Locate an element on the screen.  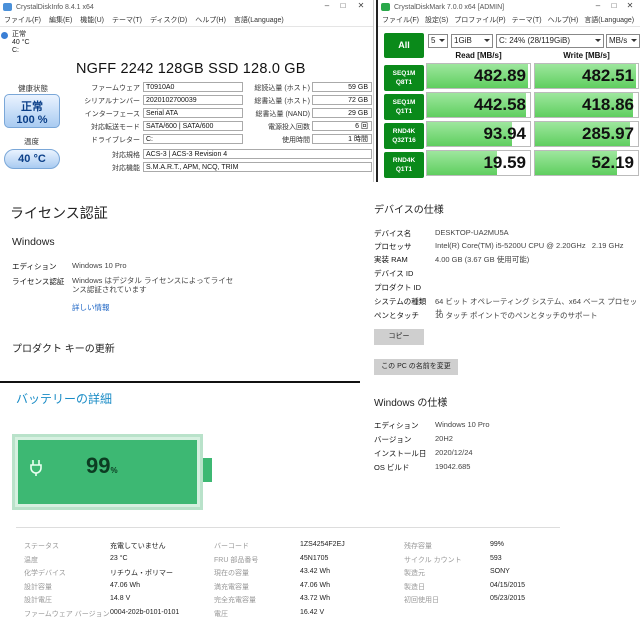
result-read-seq1m-q1t1: 442.58 is located at coordinates (478, 105).